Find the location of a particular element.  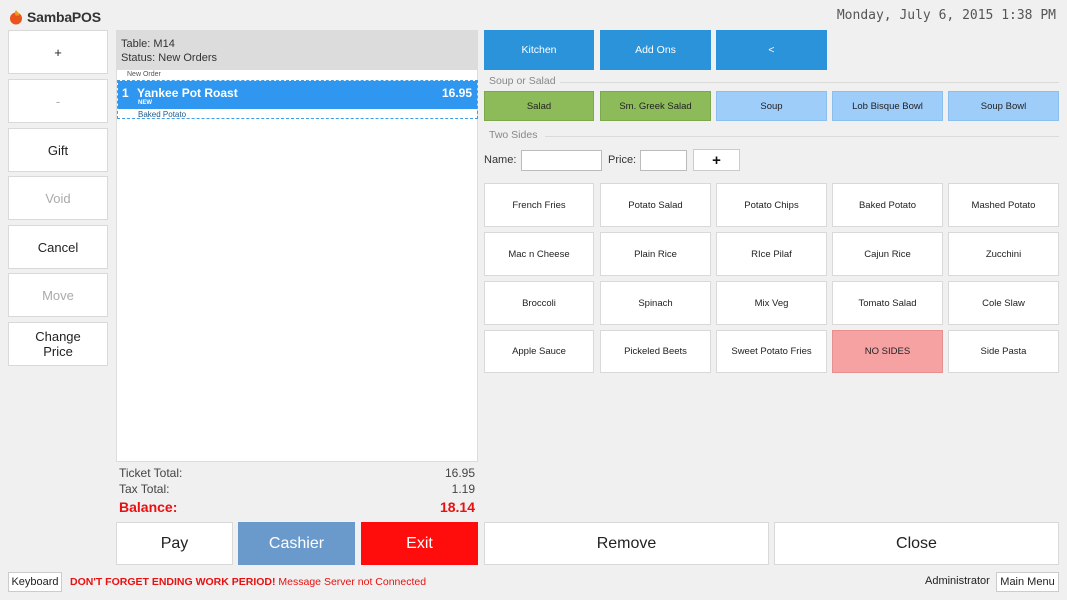

cancel-button: Cancel is located at coordinates (58, 247).